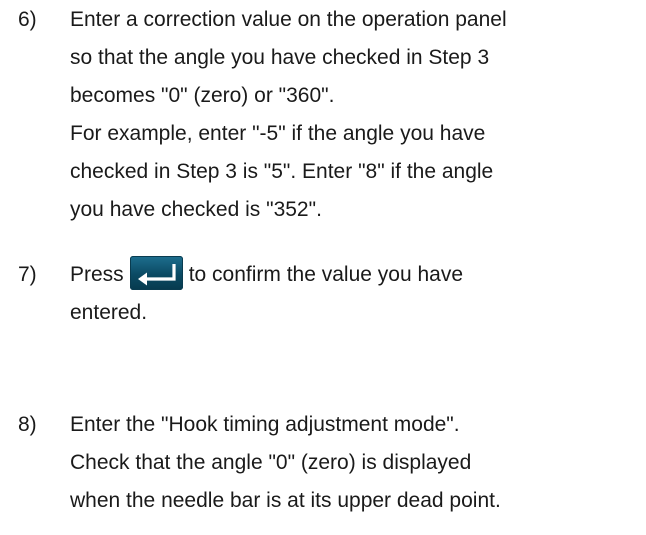 This screenshot has height=535, width=646. I want to click on step-number: 8), so click(27, 424).